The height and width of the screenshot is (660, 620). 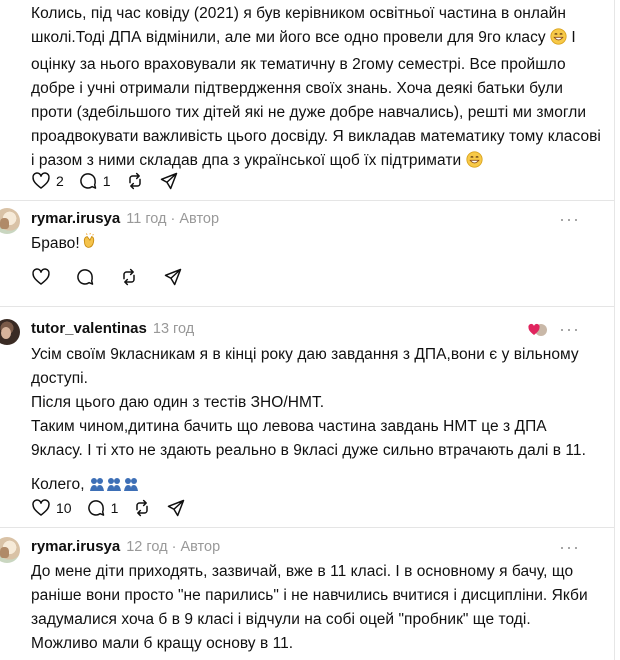 What do you see at coordinates (89, 328) in the screenshot?
I see `username: tutor_valentinas` at bounding box center [89, 328].